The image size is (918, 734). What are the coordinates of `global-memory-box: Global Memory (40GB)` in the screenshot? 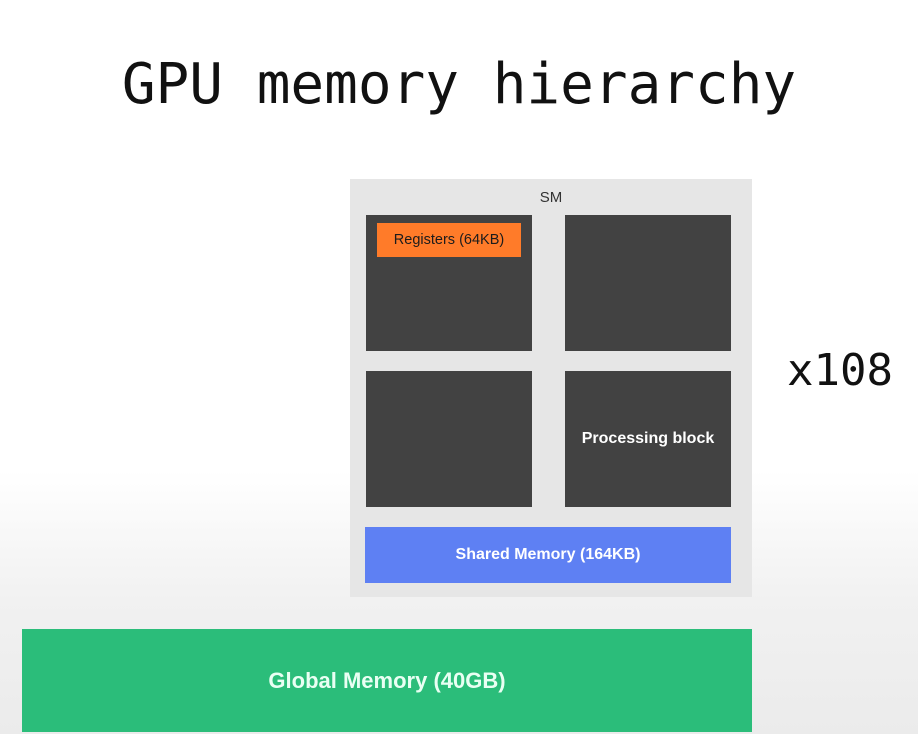 It's located at (387, 680).